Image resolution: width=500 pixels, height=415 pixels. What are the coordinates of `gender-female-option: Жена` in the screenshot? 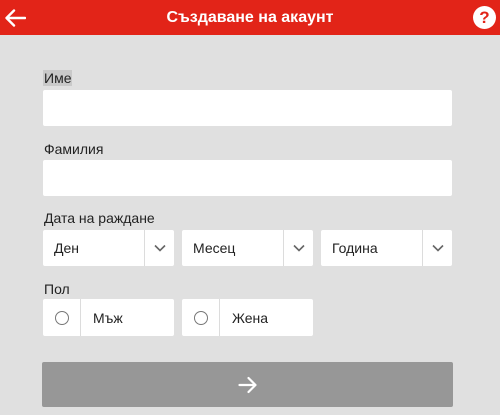 It's located at (247, 317).